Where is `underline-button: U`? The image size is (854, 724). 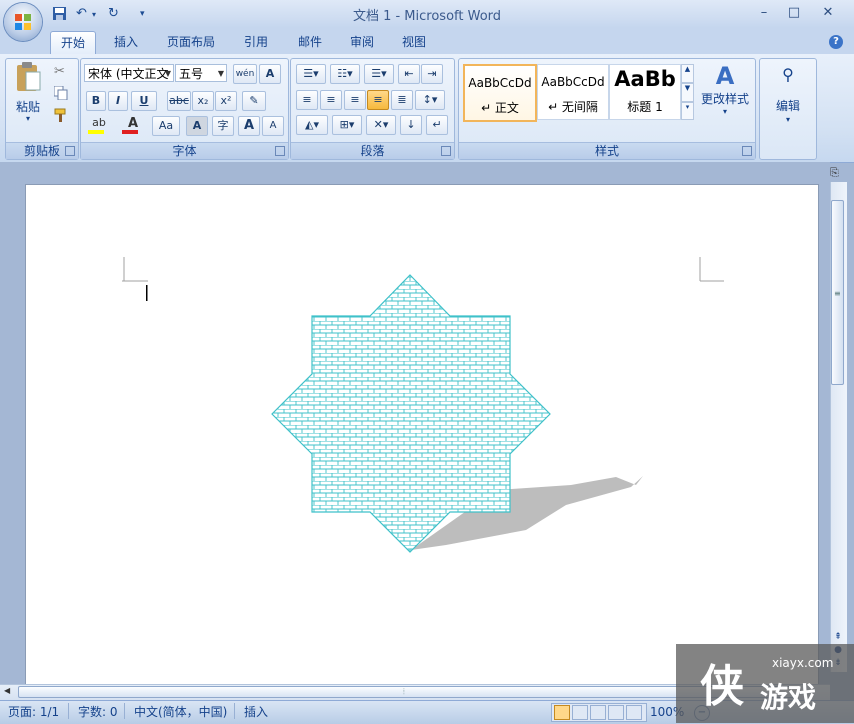
underline-button: U is located at coordinates (144, 101).